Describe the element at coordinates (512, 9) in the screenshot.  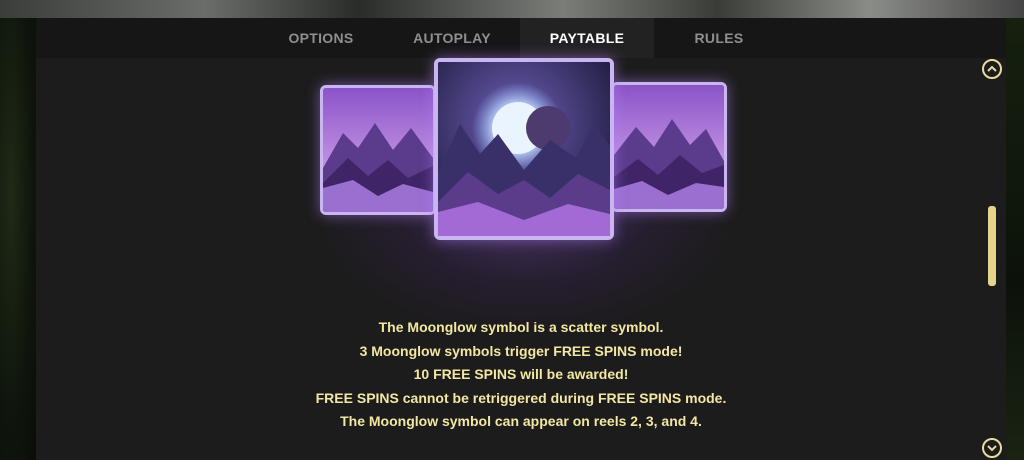
I see `background-image-strip` at that location.